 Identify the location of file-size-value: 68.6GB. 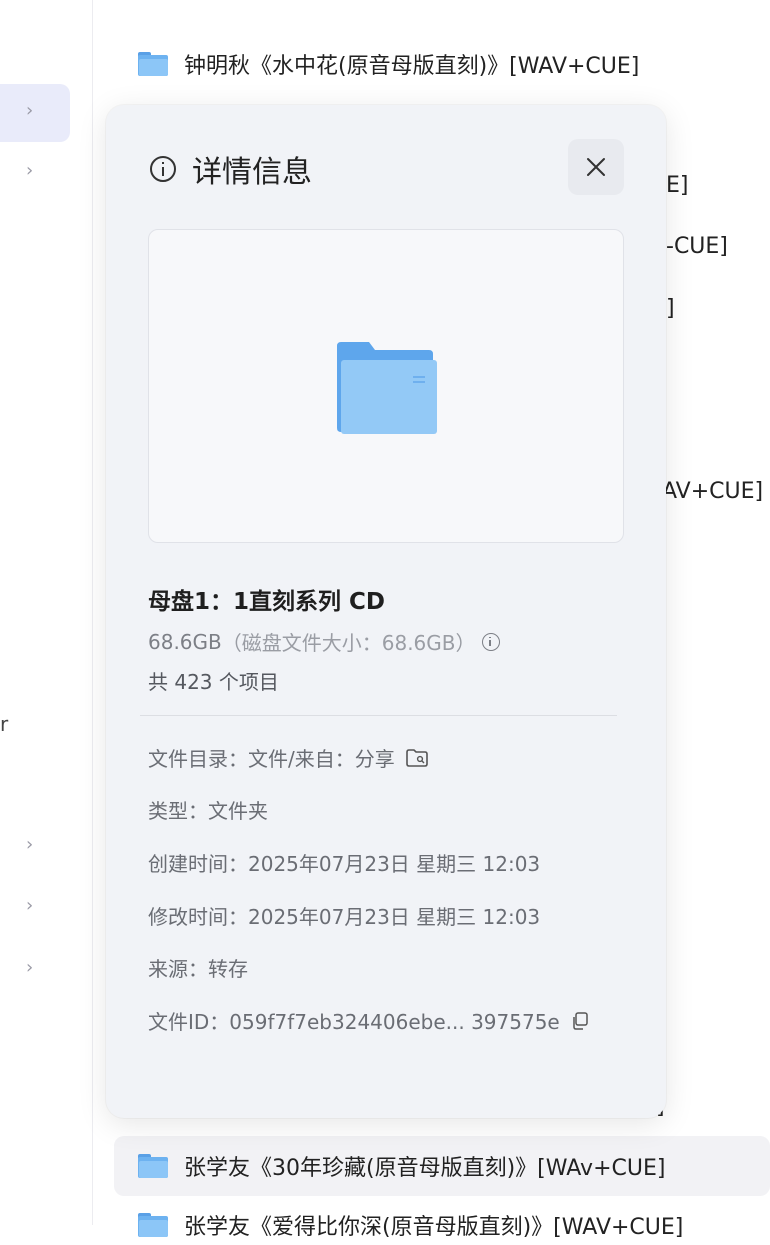
(185, 641).